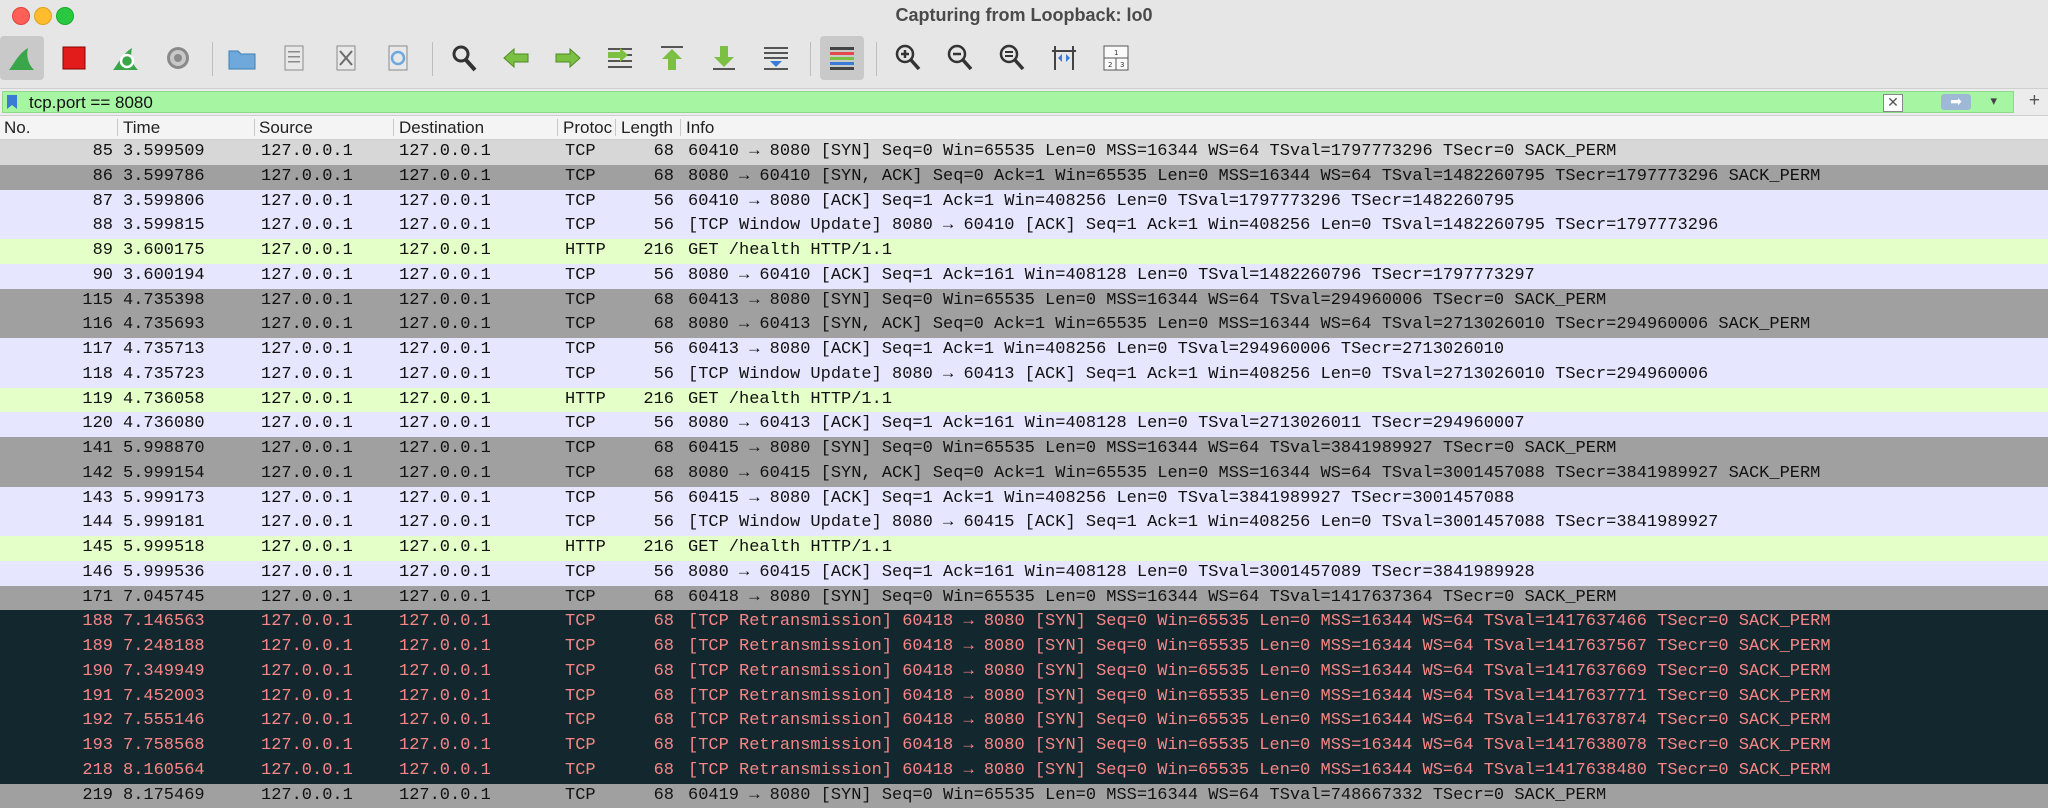  I want to click on stop-capture-icon, so click(74, 58).